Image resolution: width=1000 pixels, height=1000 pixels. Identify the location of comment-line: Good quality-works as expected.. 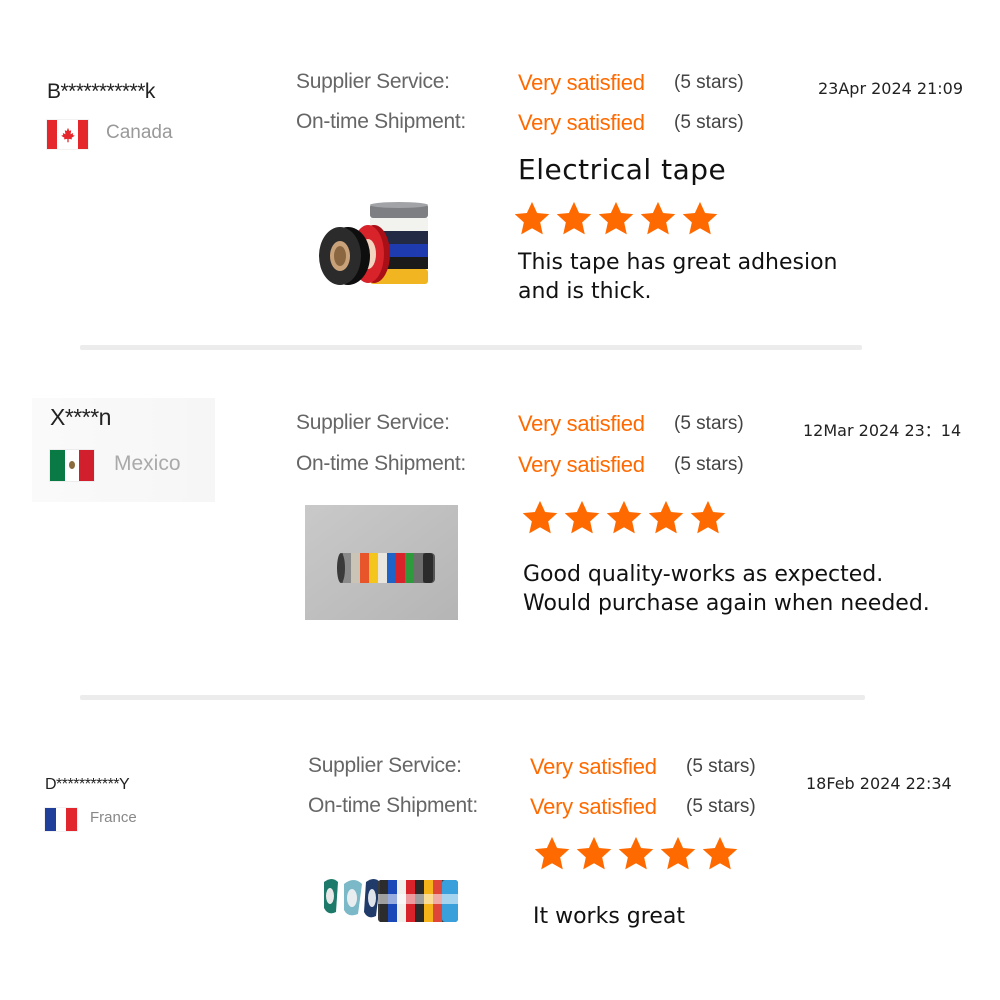
(703, 574).